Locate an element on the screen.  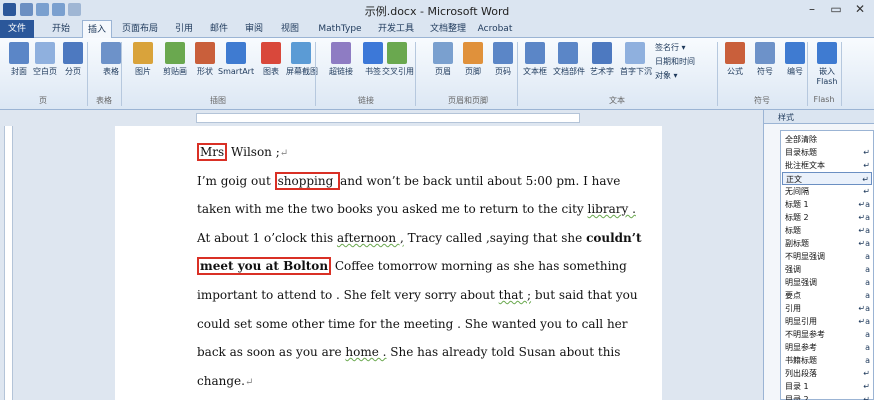
ribbon-button-3-2: 交叉引用 is located at coordinates (398, 59).